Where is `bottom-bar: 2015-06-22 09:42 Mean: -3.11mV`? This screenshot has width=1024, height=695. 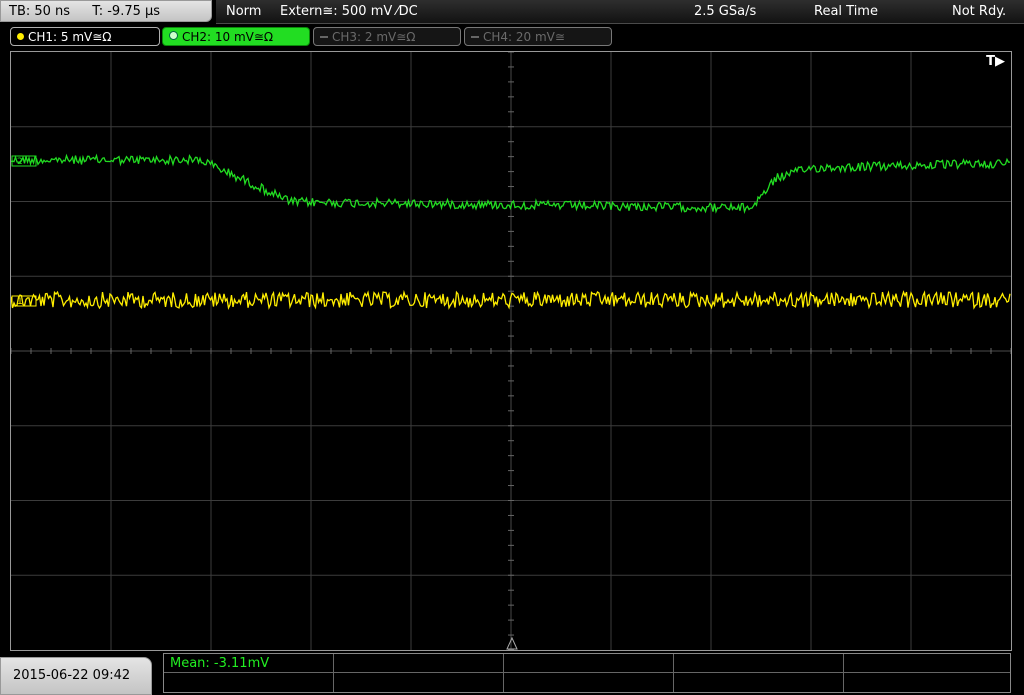
bottom-bar: 2015-06-22 09:42 Mean: -3.11mV is located at coordinates (512, 673).